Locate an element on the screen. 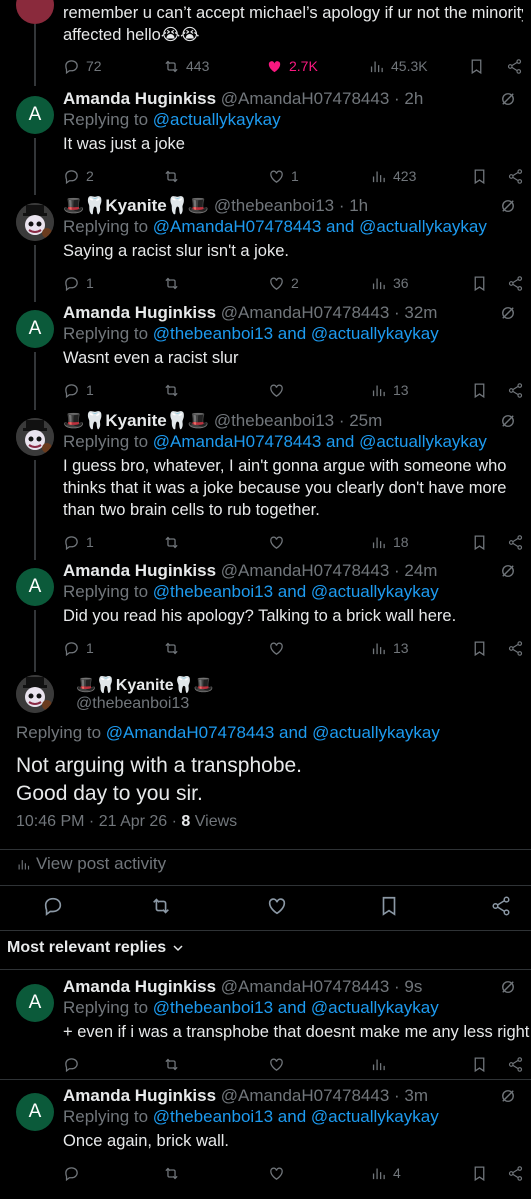 The height and width of the screenshot is (1199, 531). views-button is located at coordinates (381, 1064).